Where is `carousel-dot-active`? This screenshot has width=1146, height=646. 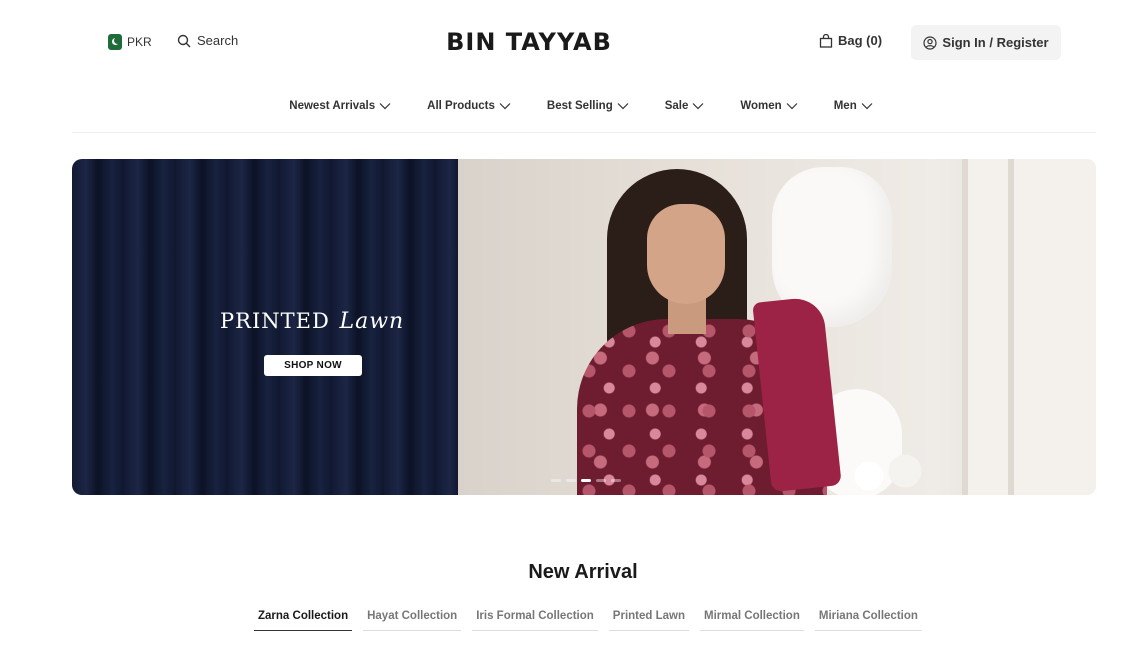
carousel-dot-active is located at coordinates (586, 480).